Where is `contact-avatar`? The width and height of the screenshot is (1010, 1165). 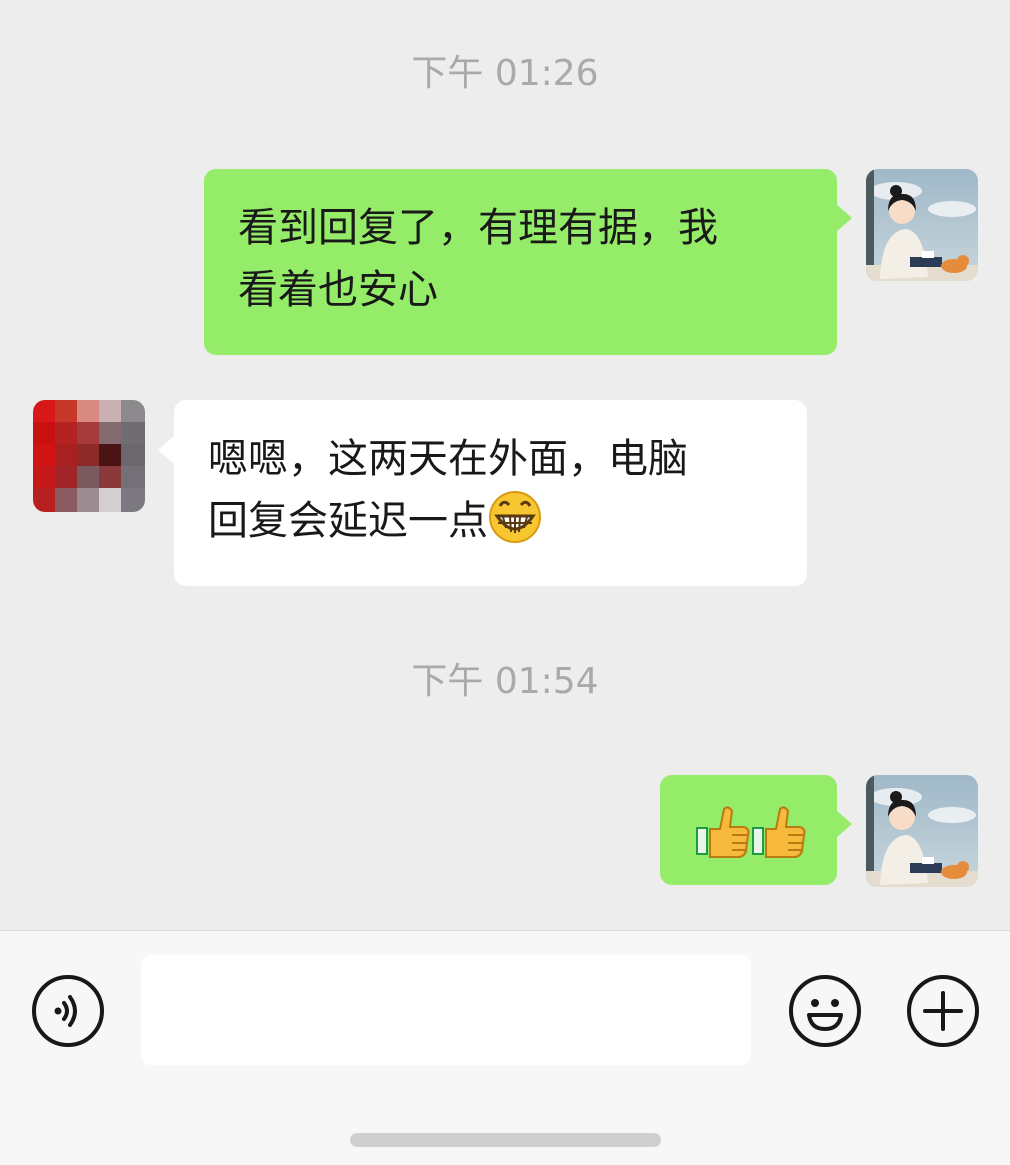
contact-avatar is located at coordinates (89, 456).